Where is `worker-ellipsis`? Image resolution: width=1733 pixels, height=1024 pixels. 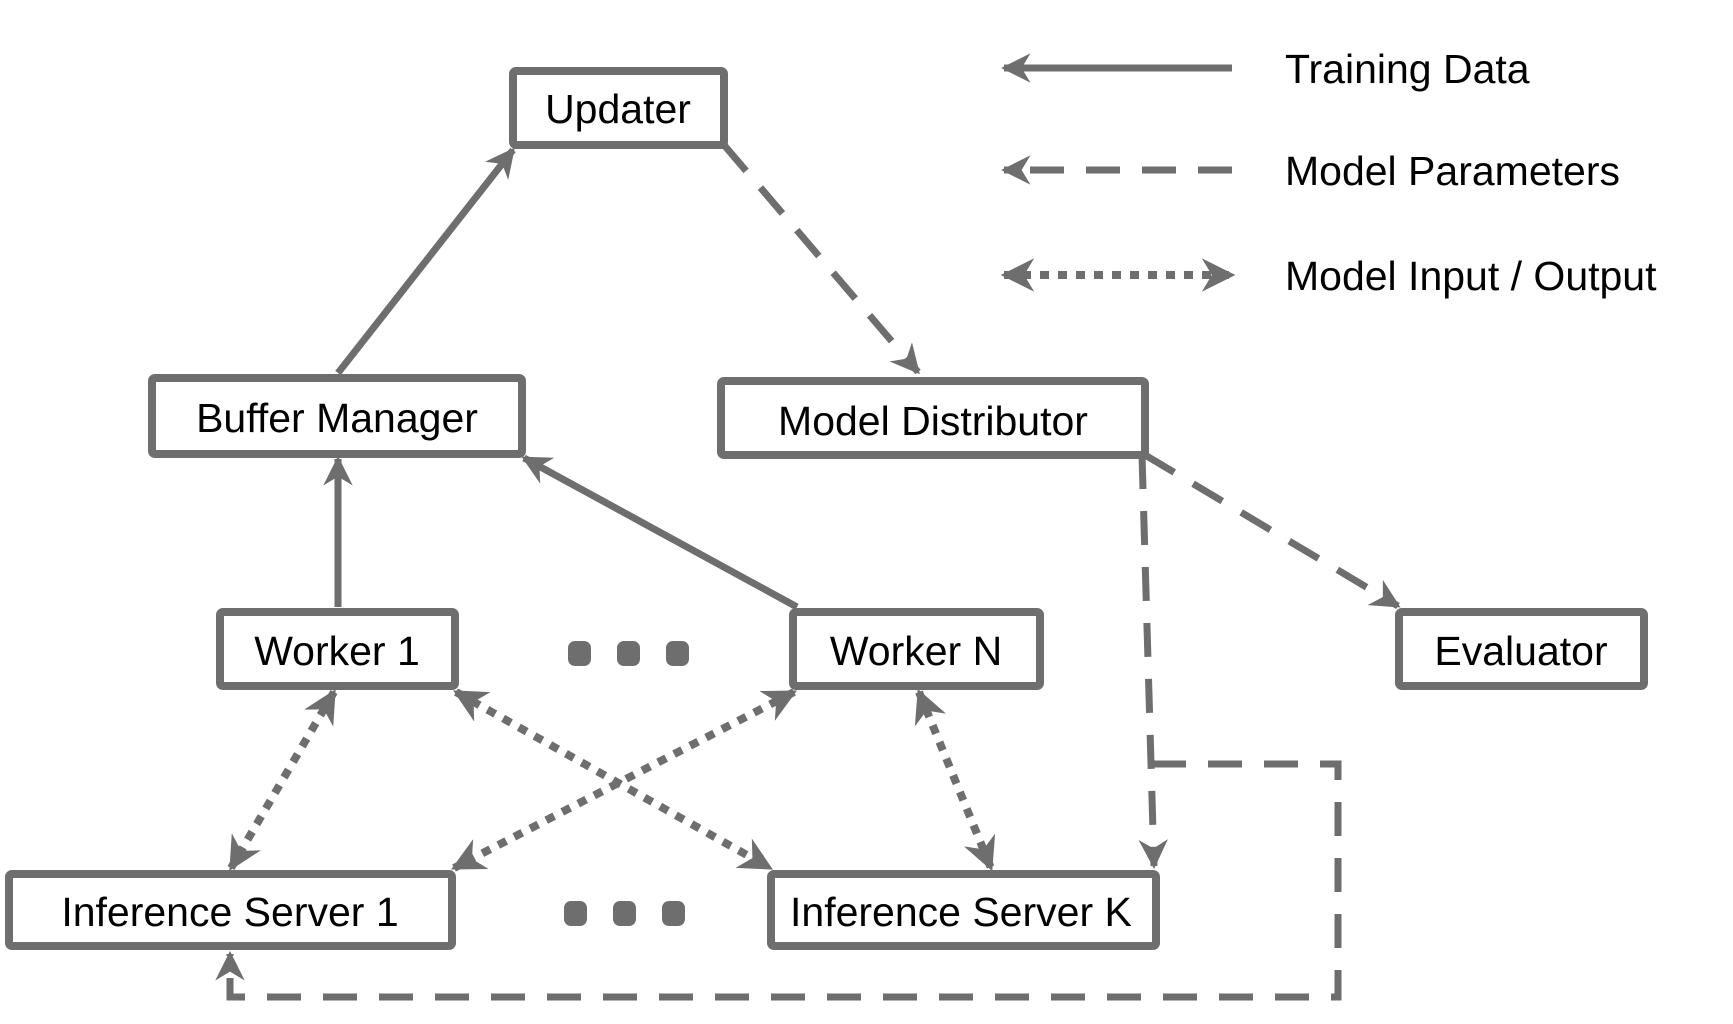
worker-ellipsis is located at coordinates (628, 653).